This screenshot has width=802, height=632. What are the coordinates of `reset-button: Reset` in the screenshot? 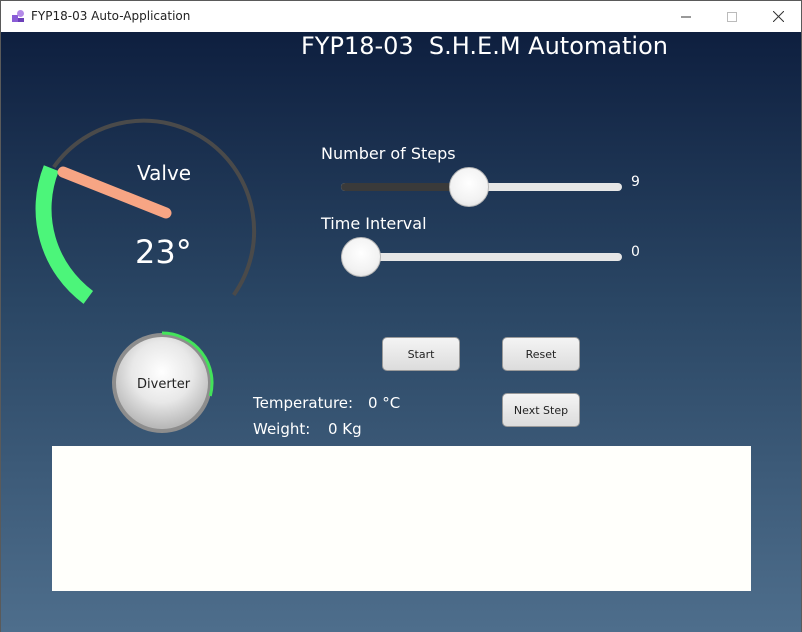 It's located at (541, 354).